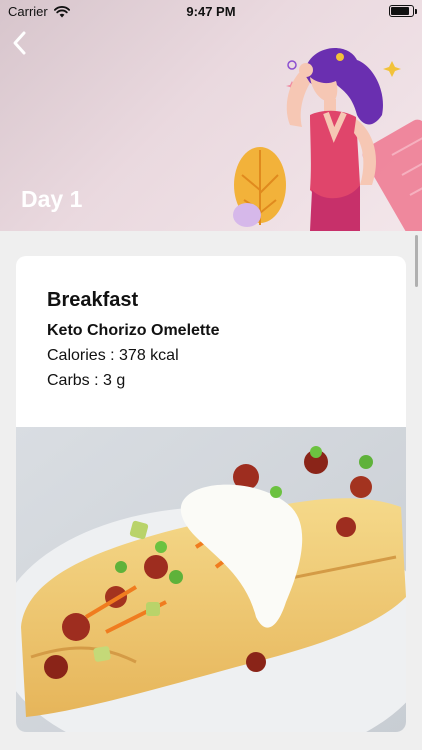 The height and width of the screenshot is (750, 422). Describe the element at coordinates (93, 300) in the screenshot. I see `meal-title: Breakfast` at that location.